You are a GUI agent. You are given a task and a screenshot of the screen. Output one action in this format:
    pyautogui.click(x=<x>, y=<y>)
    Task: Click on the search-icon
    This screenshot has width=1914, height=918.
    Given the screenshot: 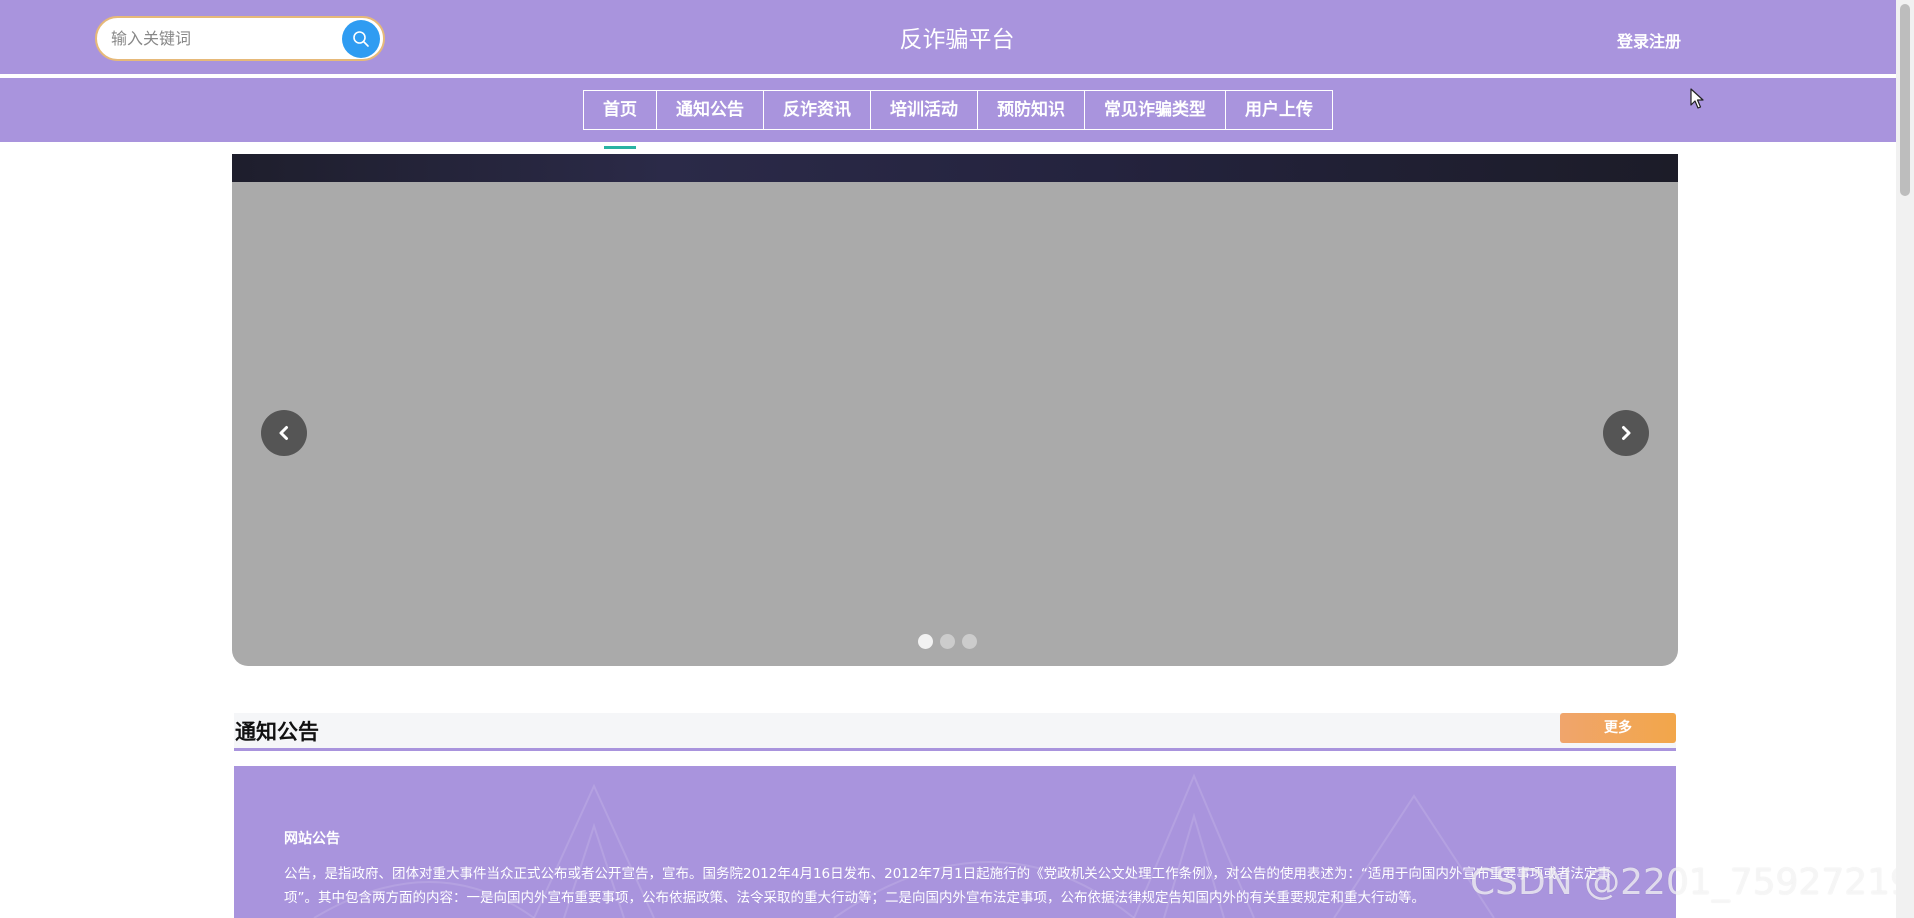 What is the action you would take?
    pyautogui.click(x=361, y=39)
    